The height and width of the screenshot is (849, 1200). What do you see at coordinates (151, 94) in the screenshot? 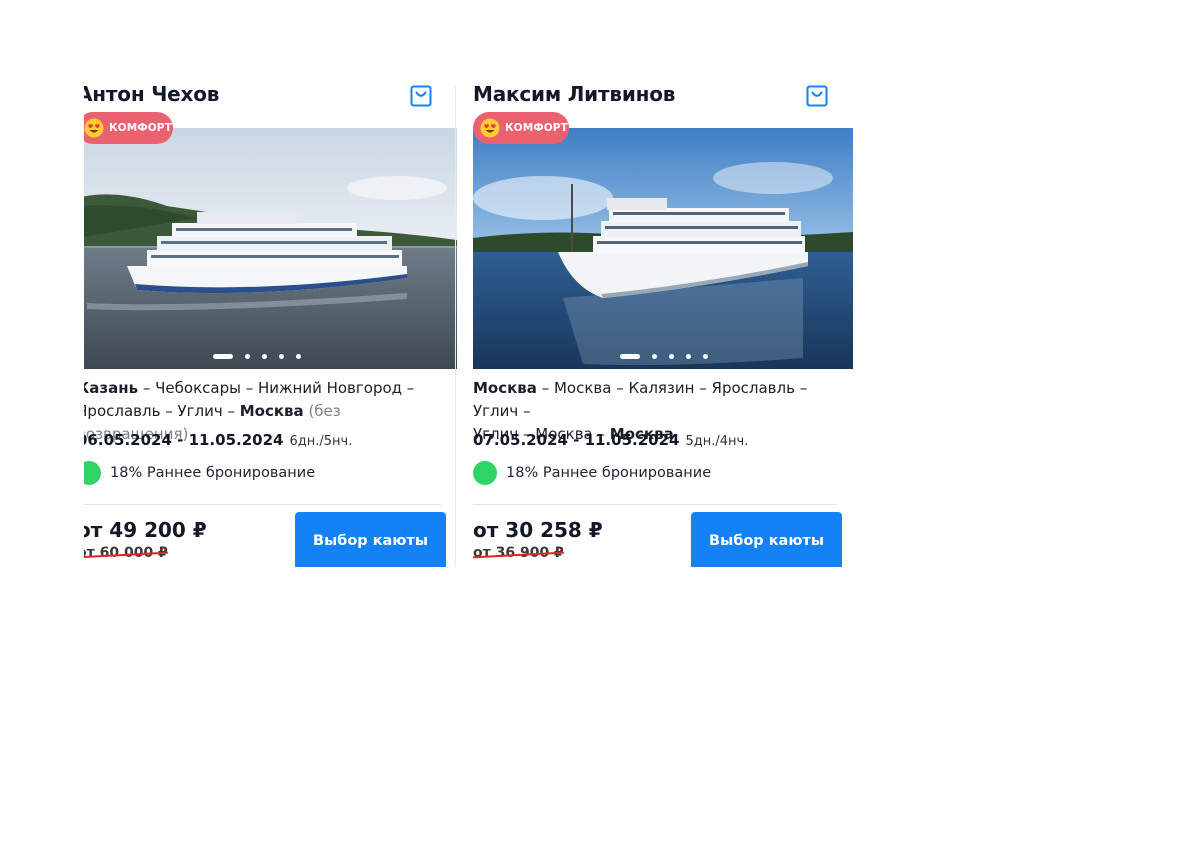
I see `ship-name: Антон Чехов` at bounding box center [151, 94].